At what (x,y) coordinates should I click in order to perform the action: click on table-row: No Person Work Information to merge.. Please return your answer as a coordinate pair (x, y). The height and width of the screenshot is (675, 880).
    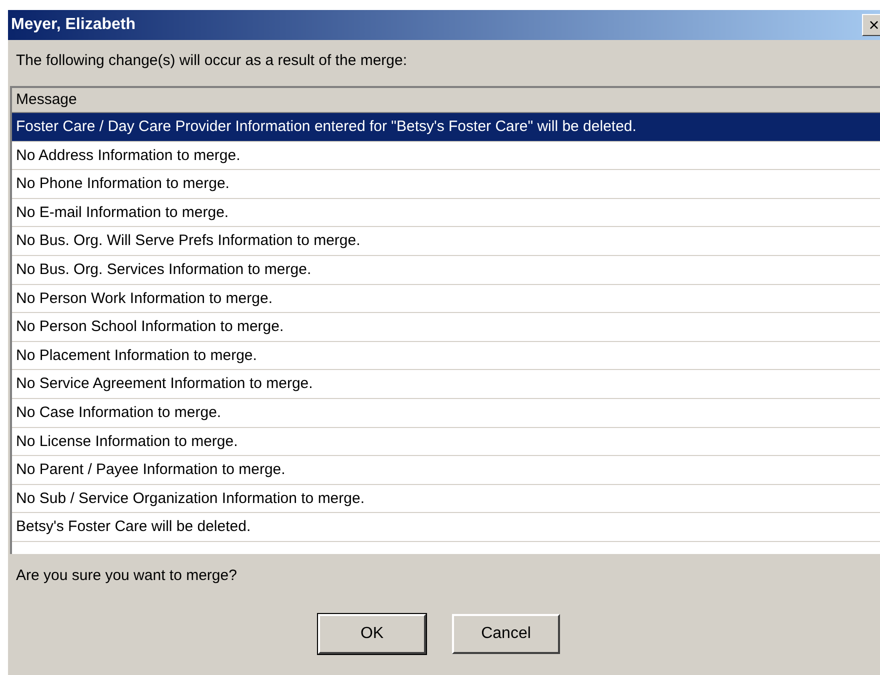
    Looking at the image, I should click on (446, 299).